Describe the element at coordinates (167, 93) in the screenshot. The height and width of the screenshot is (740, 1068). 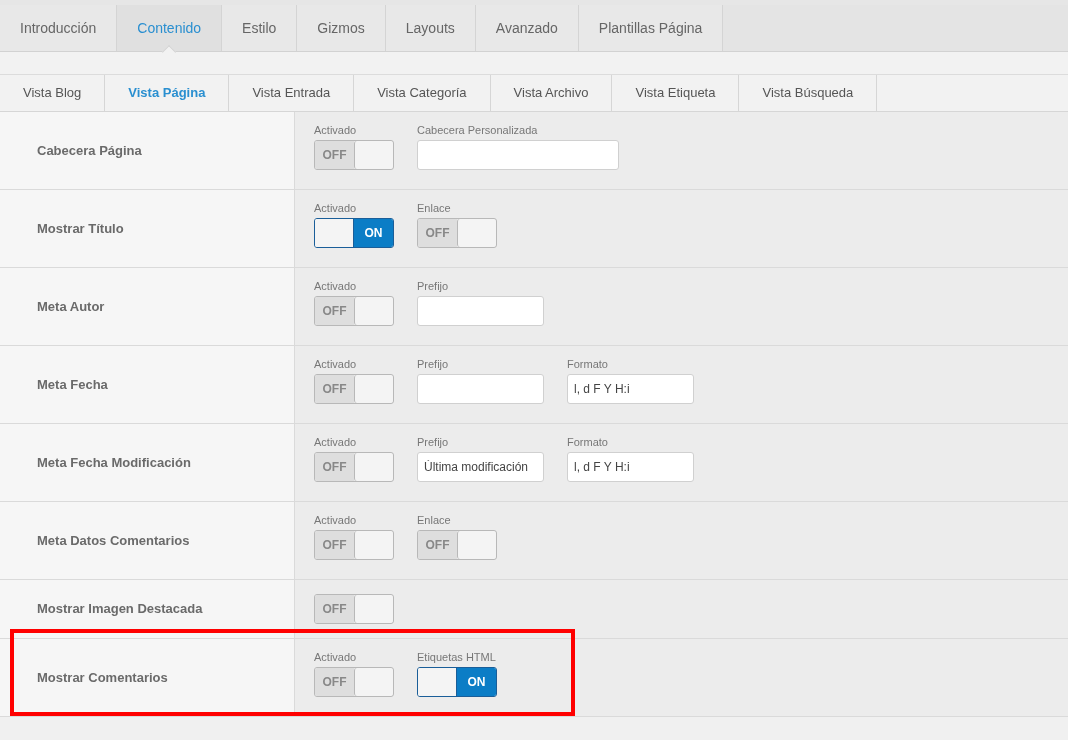
I see `sub-tab: Vista Página` at that location.